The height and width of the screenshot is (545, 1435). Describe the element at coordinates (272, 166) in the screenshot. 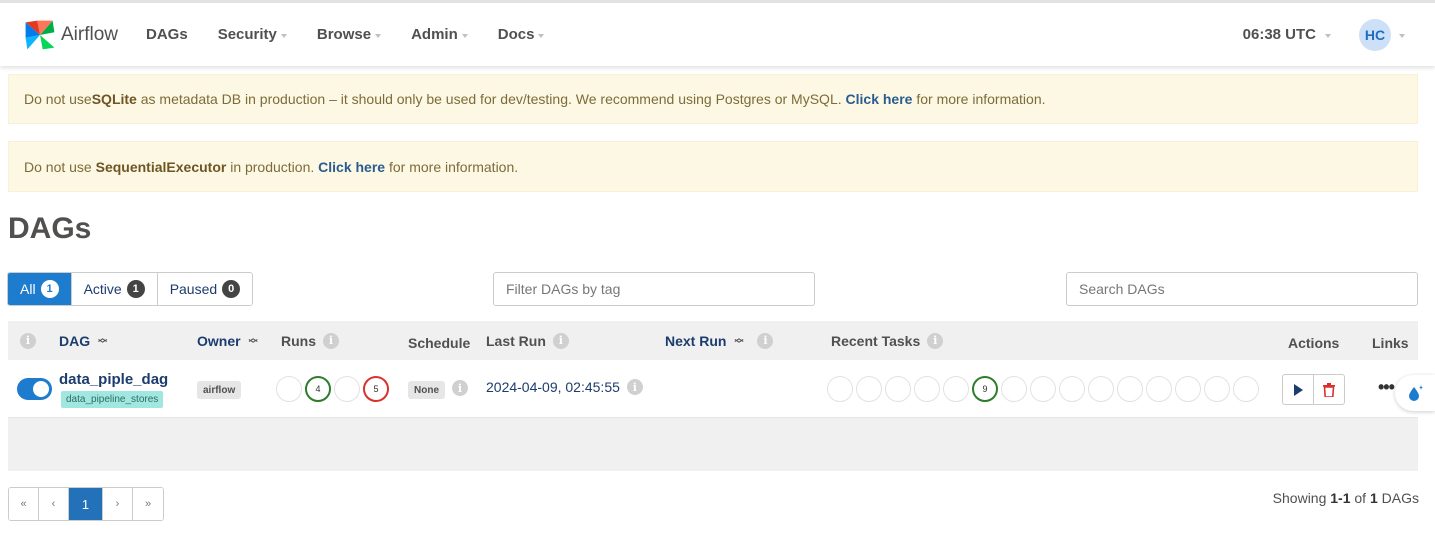

I see `alert-text: in production.` at that location.